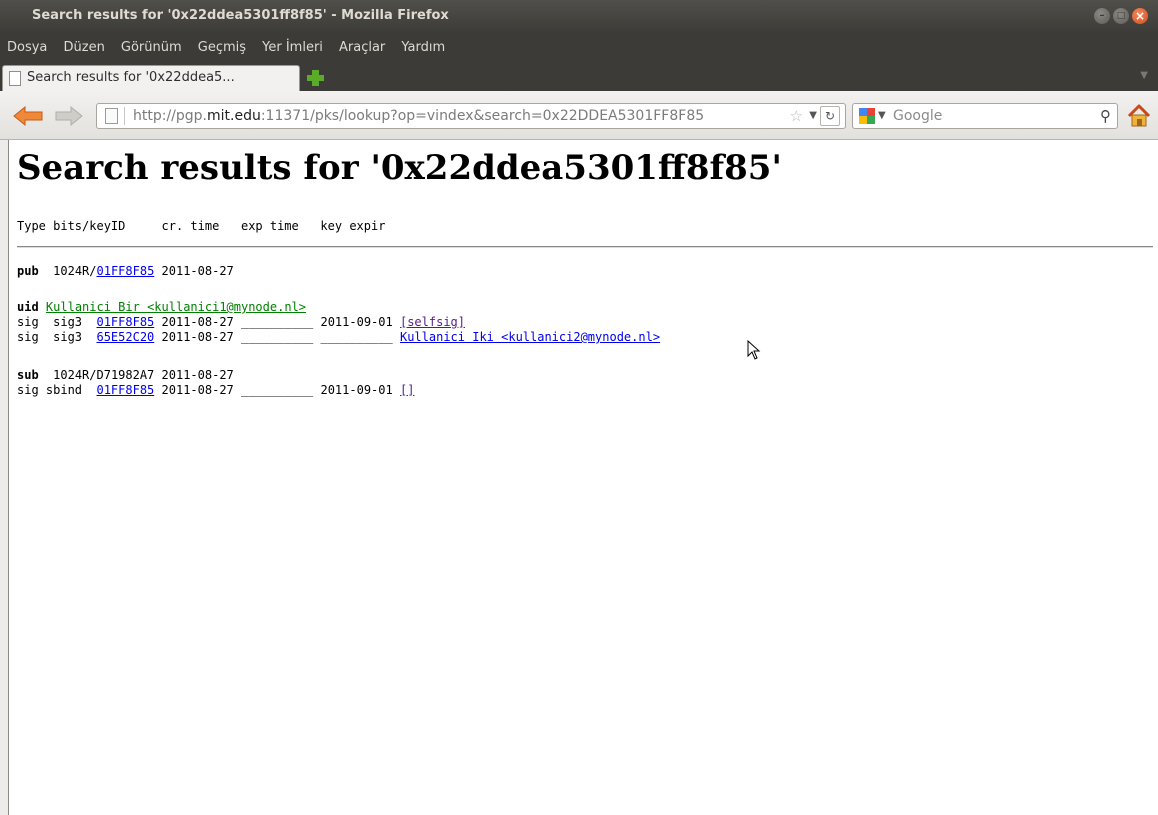 This screenshot has height=815, width=1158. I want to click on reload-icon: ↻, so click(830, 116).